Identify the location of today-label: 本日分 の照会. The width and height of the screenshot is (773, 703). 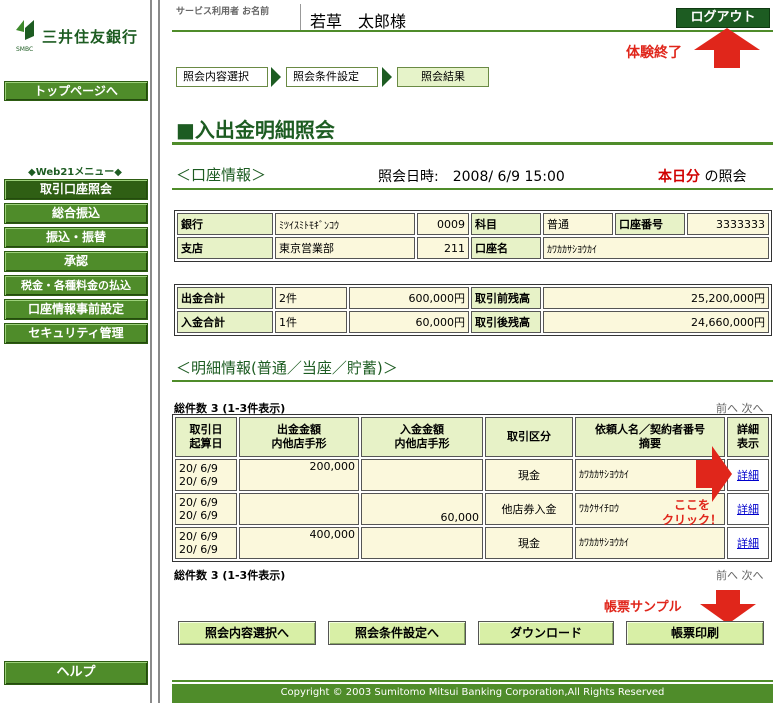
(702, 176).